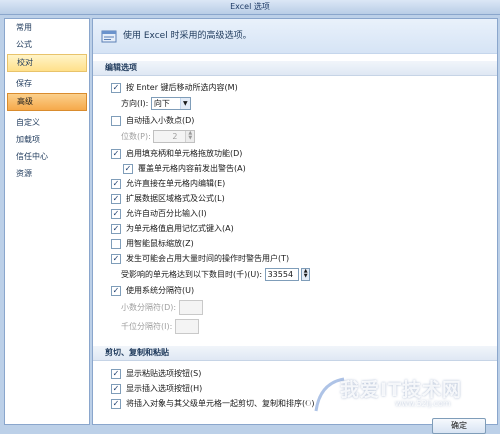 This screenshot has height=434, width=500. What do you see at coordinates (47, 28) in the screenshot?
I see `sidebar-item-general: 常用` at bounding box center [47, 28].